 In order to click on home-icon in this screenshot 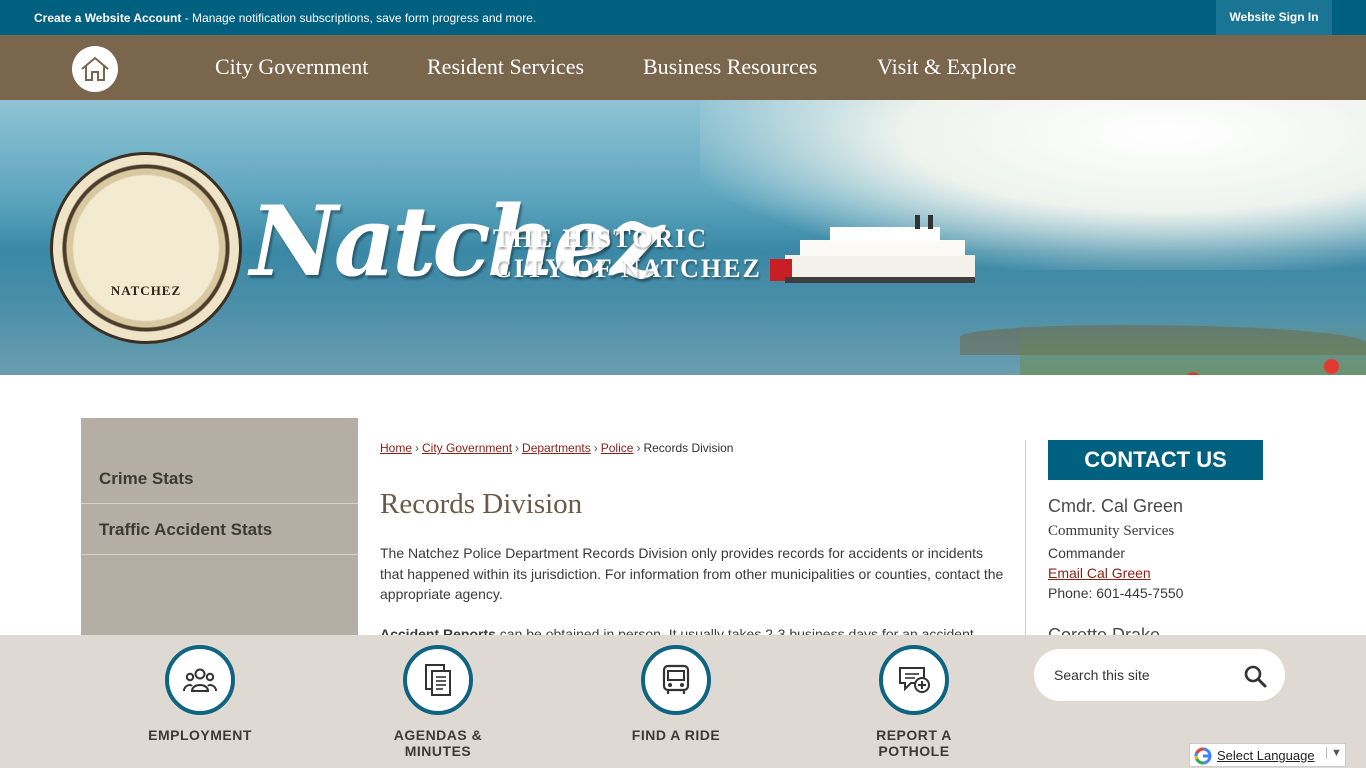, I will do `click(95, 68)`.